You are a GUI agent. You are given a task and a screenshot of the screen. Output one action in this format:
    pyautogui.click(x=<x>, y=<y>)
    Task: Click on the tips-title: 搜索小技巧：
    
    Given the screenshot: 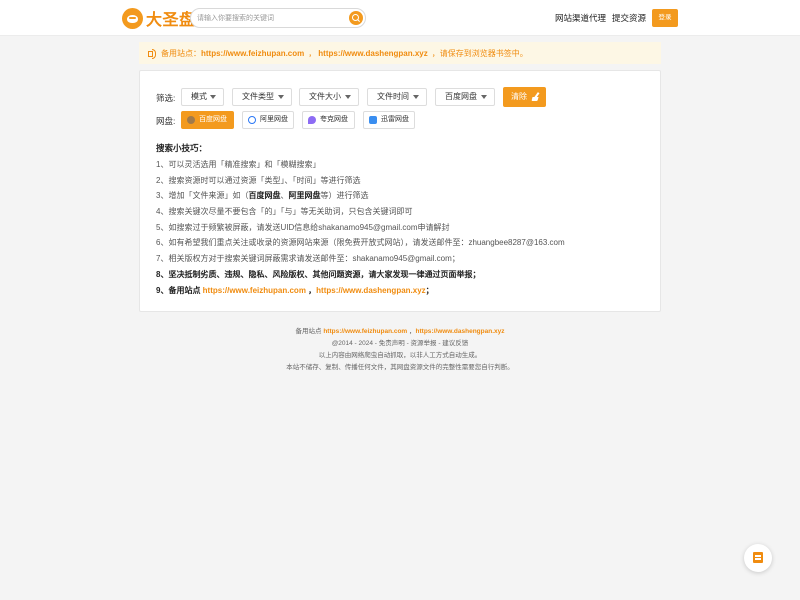 What is the action you would take?
    pyautogui.click(x=182, y=148)
    